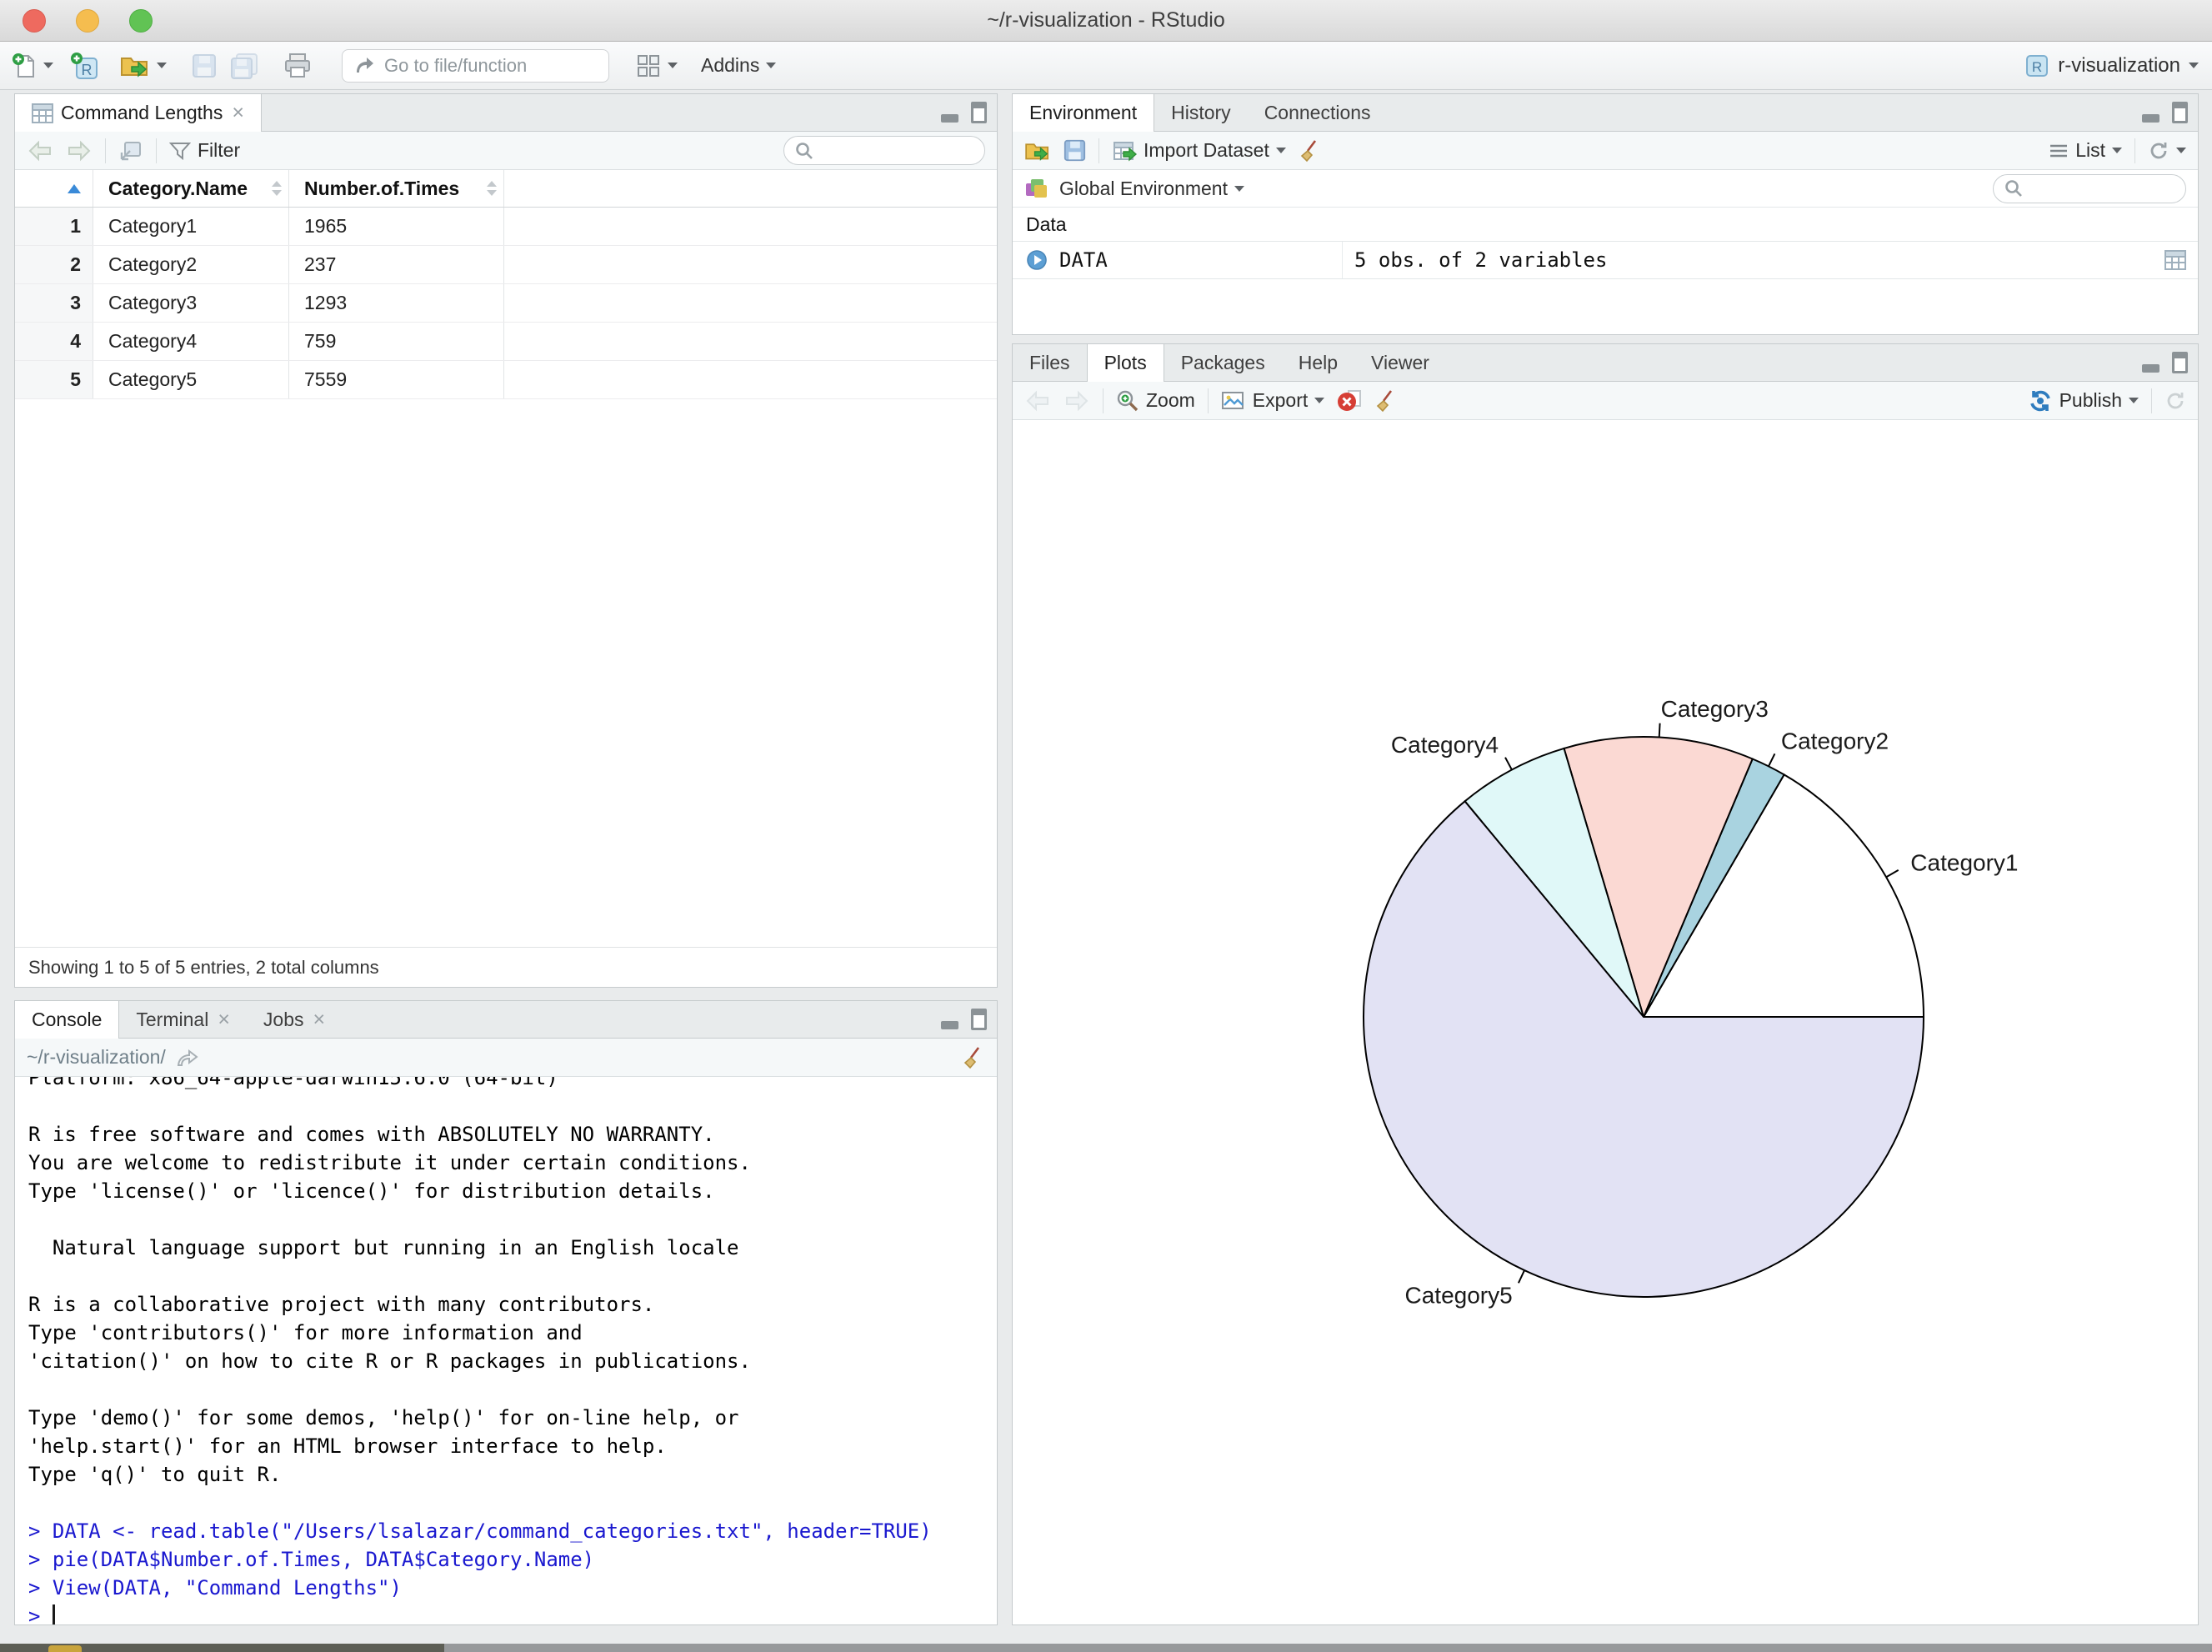 The height and width of the screenshot is (1652, 2212). I want to click on table-row: 2 Category2 237, so click(506, 265).